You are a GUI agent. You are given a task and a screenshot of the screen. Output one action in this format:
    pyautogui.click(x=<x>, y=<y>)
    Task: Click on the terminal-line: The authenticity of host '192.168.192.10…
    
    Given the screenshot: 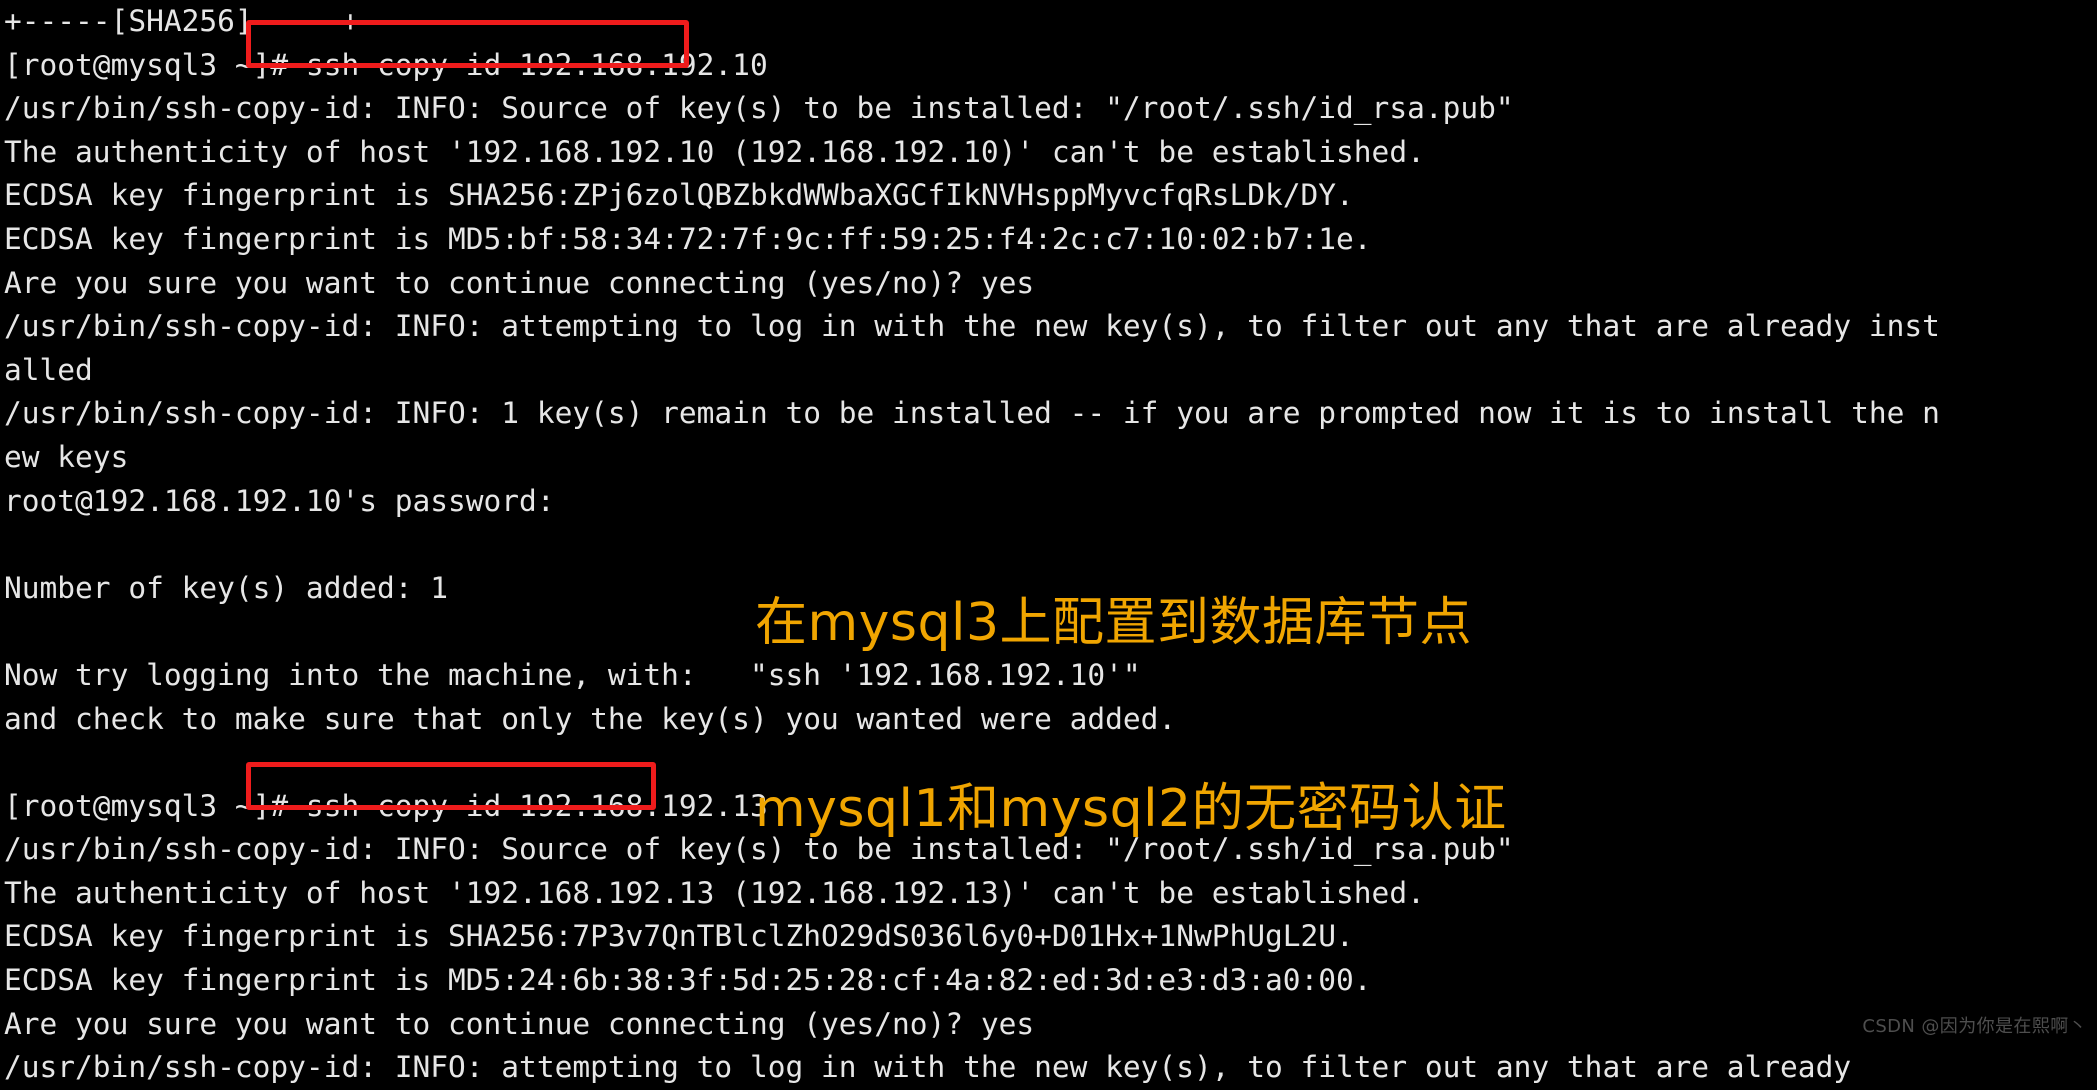 What is the action you would take?
    pyautogui.click(x=714, y=151)
    